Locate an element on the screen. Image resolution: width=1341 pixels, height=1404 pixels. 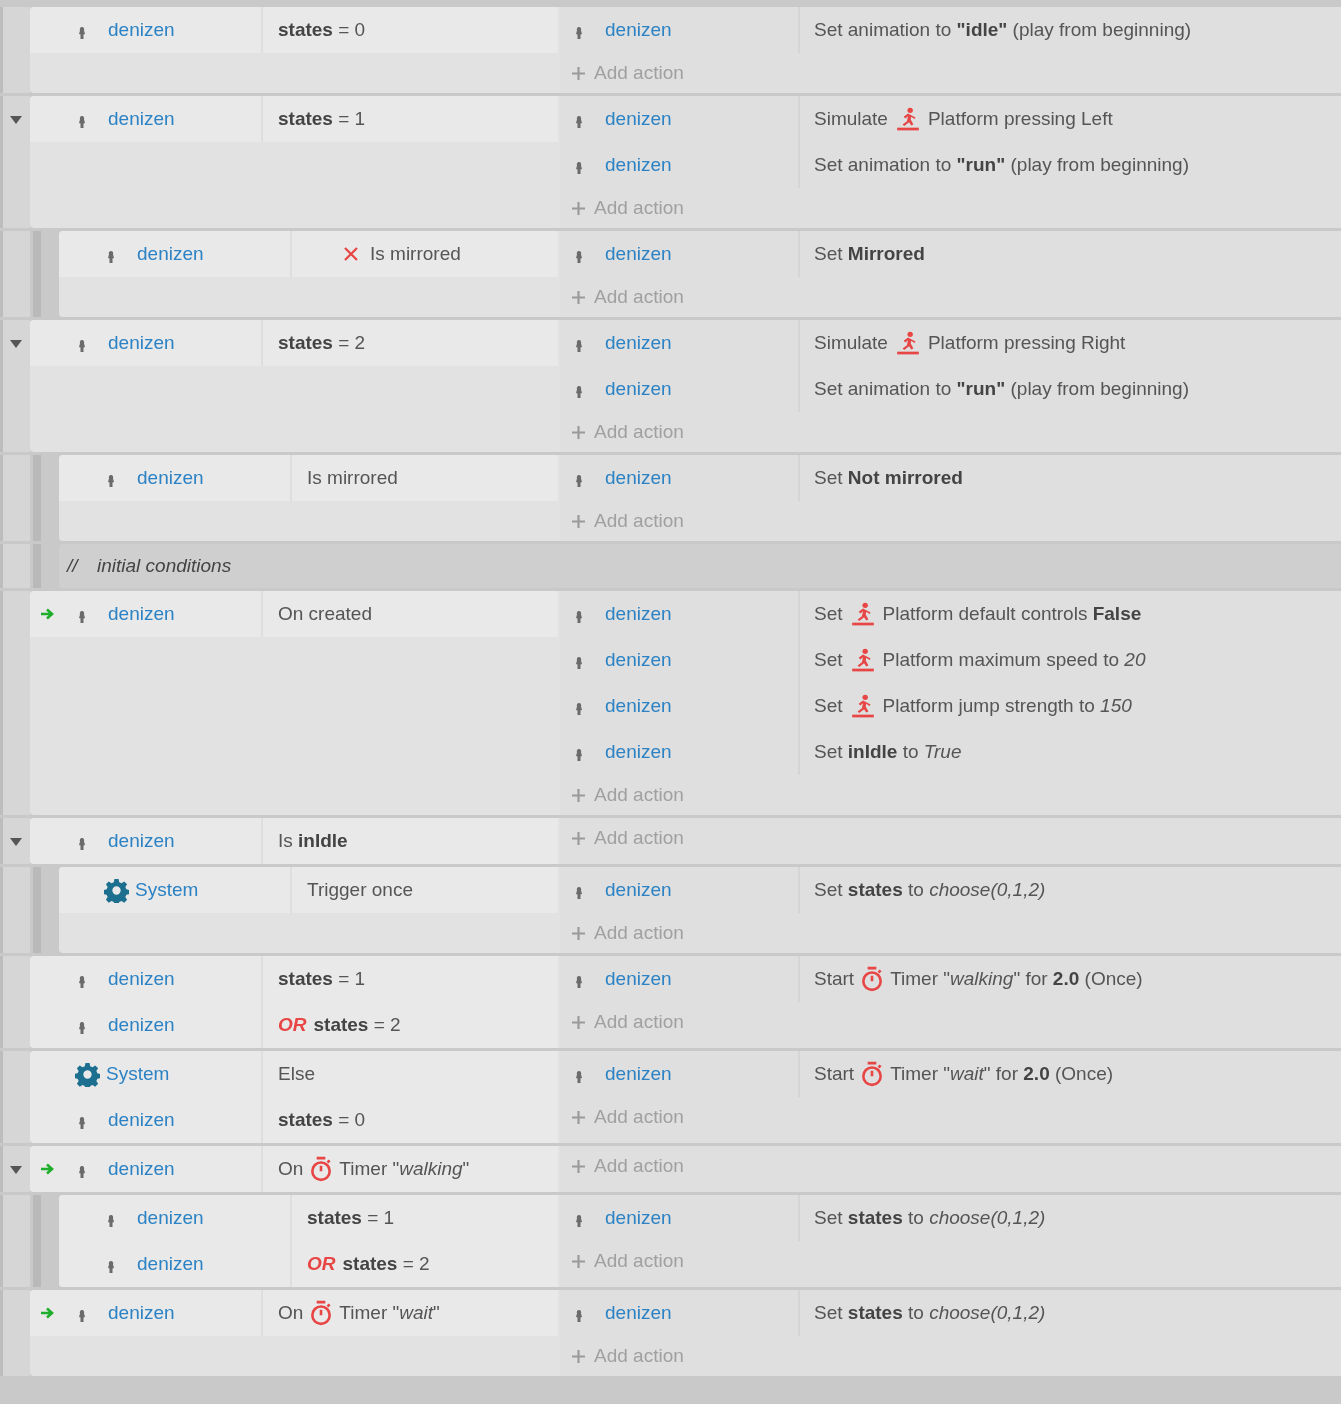
event-block: denizen Is mirrored denizen Set Not mirrored Add action is located at coordinates (700, 498).